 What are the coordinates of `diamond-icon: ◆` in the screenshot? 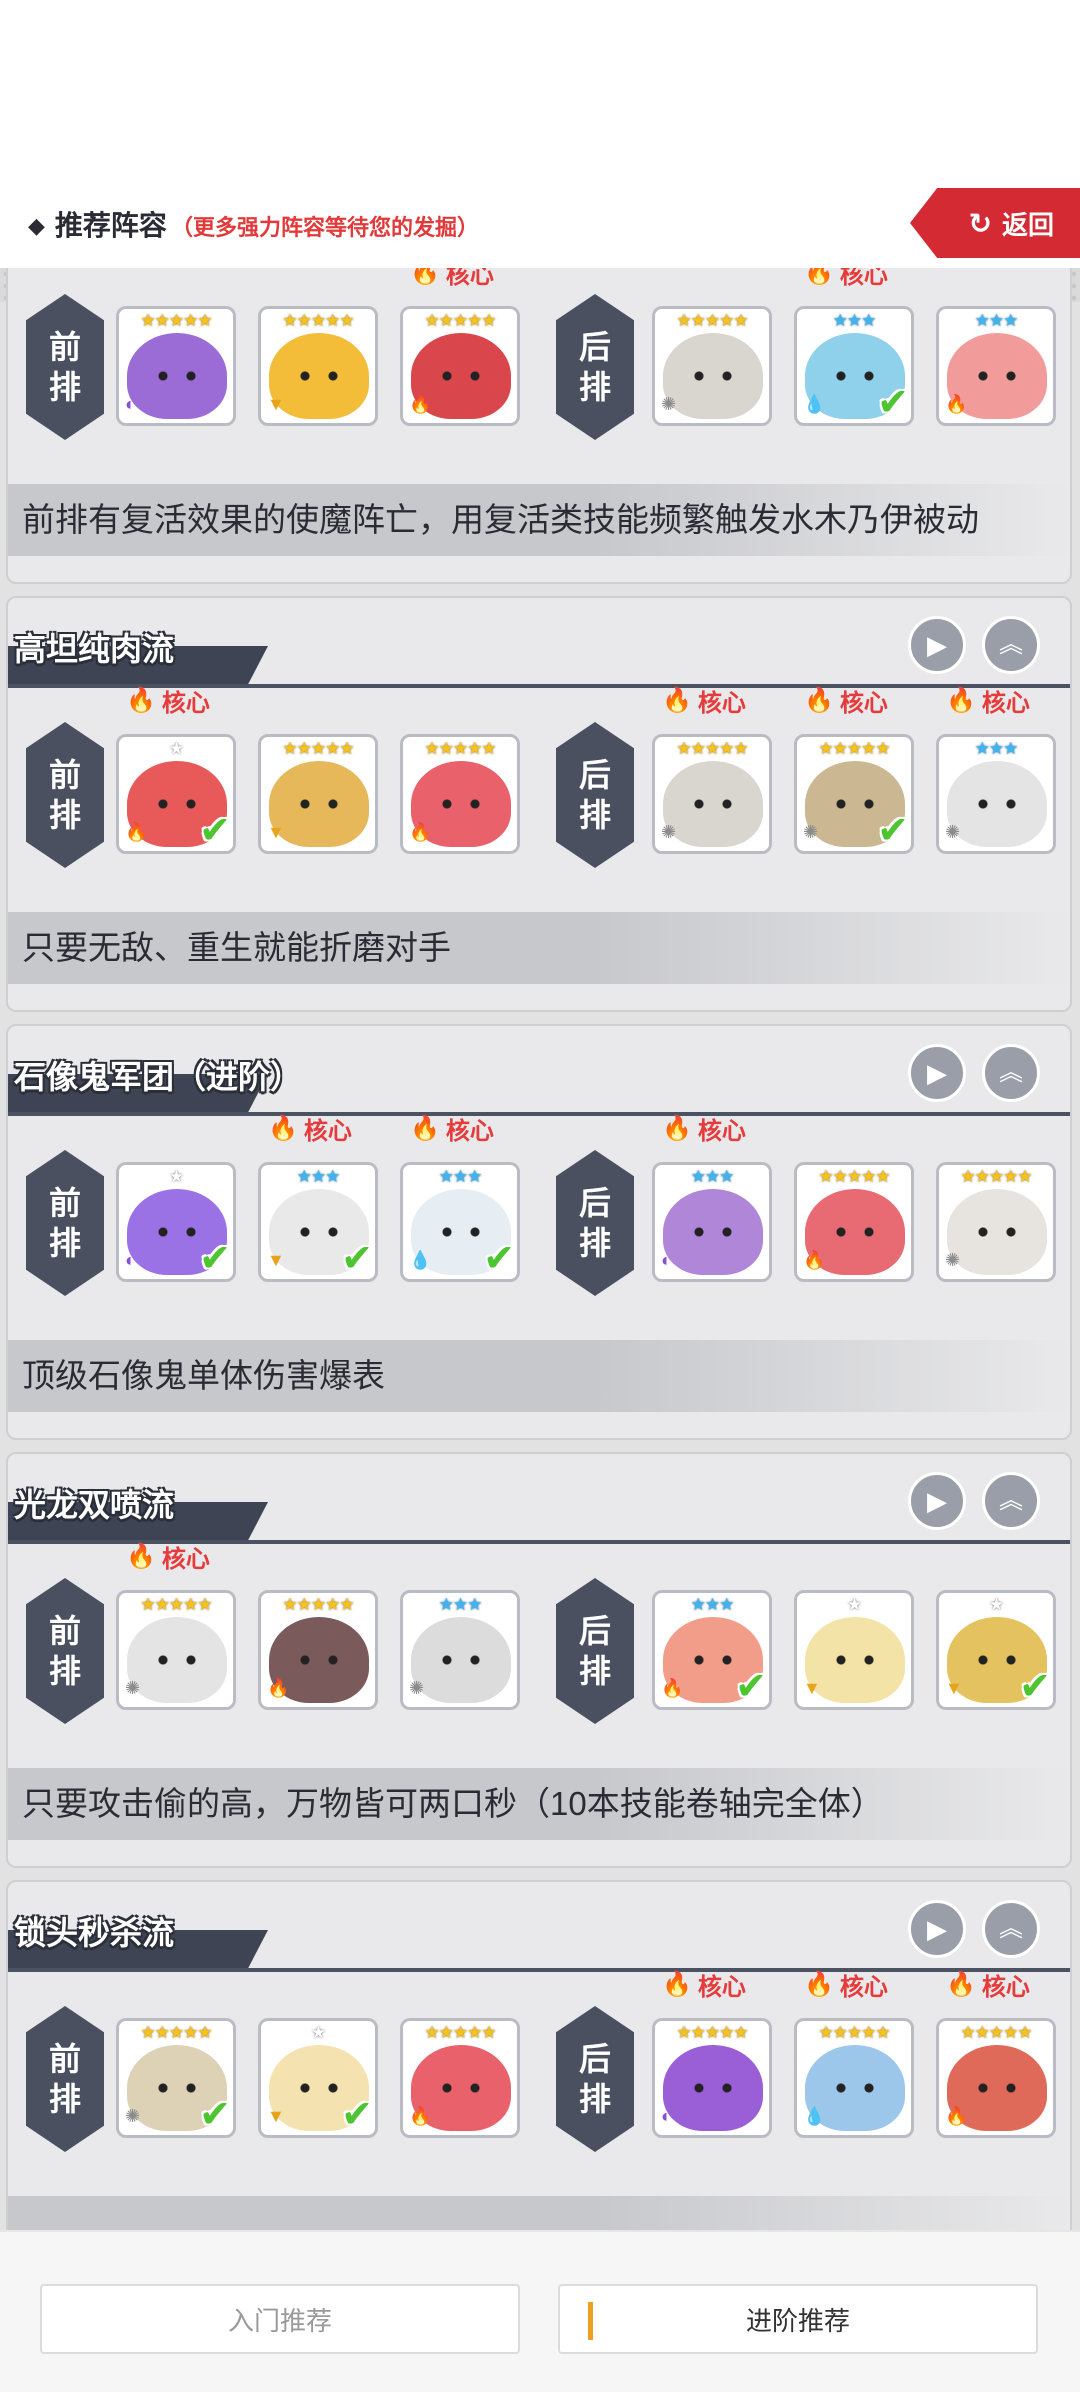 It's located at (36, 225).